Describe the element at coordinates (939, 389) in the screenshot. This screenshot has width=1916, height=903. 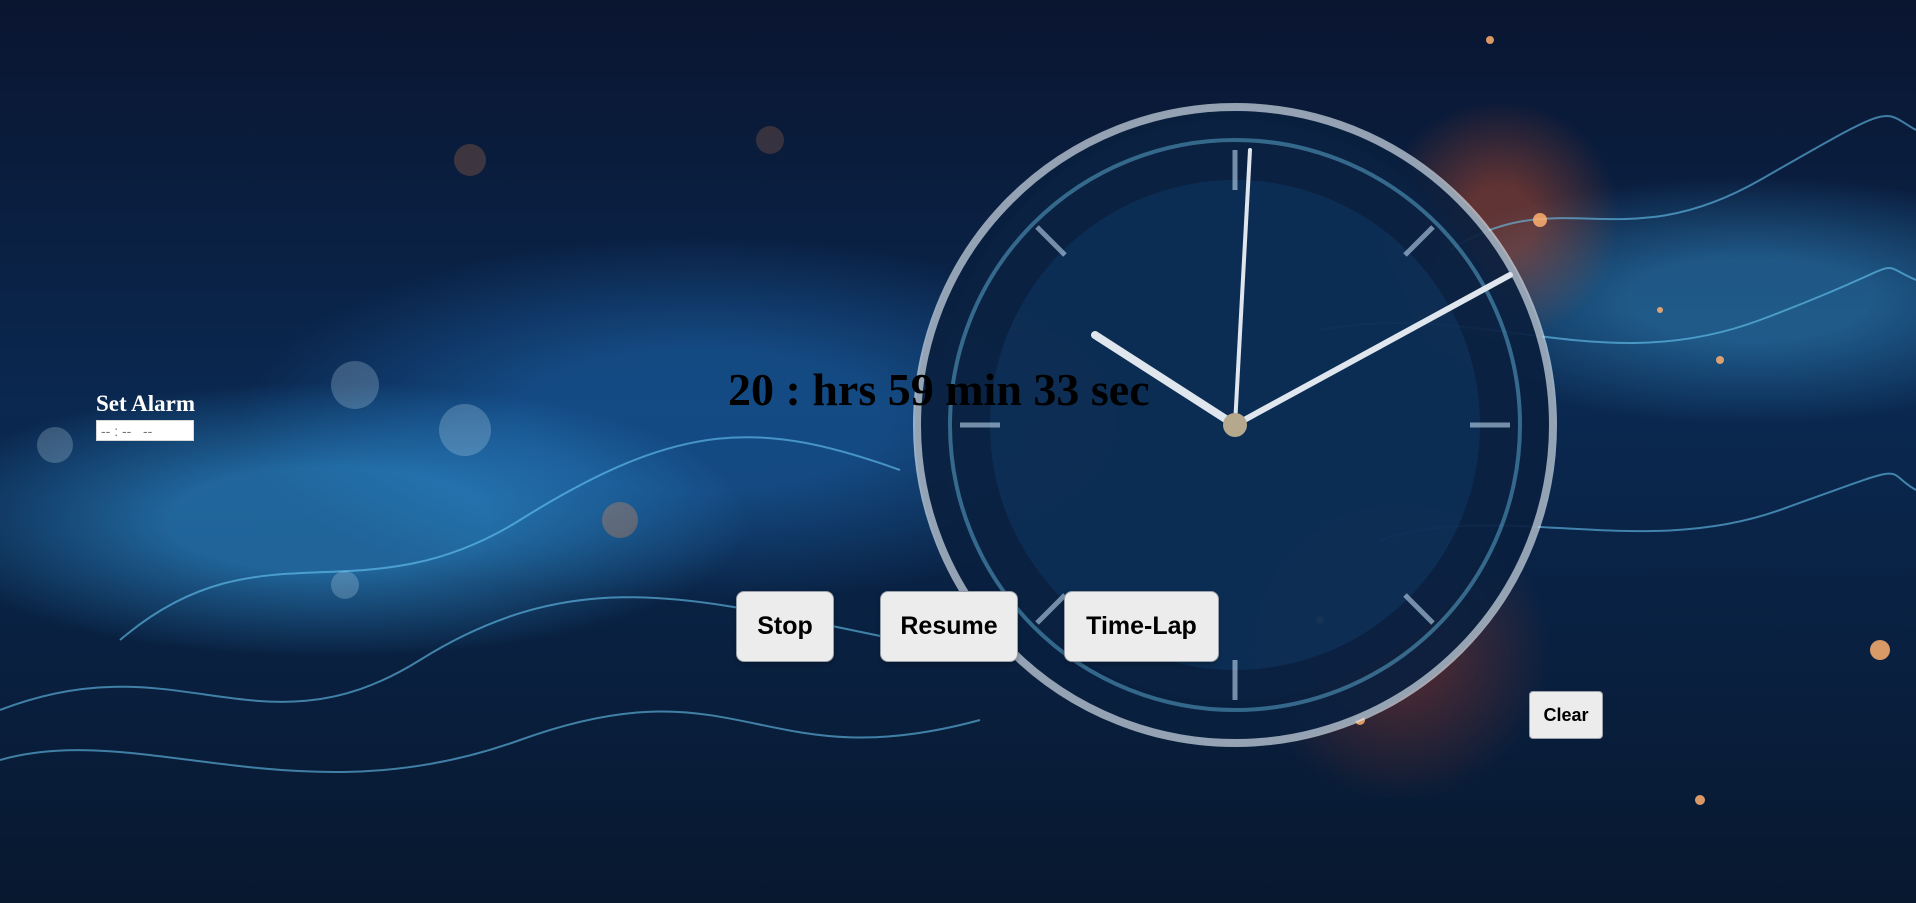
I see `timer-display: 20 : hrs 59 min 33 sec` at that location.